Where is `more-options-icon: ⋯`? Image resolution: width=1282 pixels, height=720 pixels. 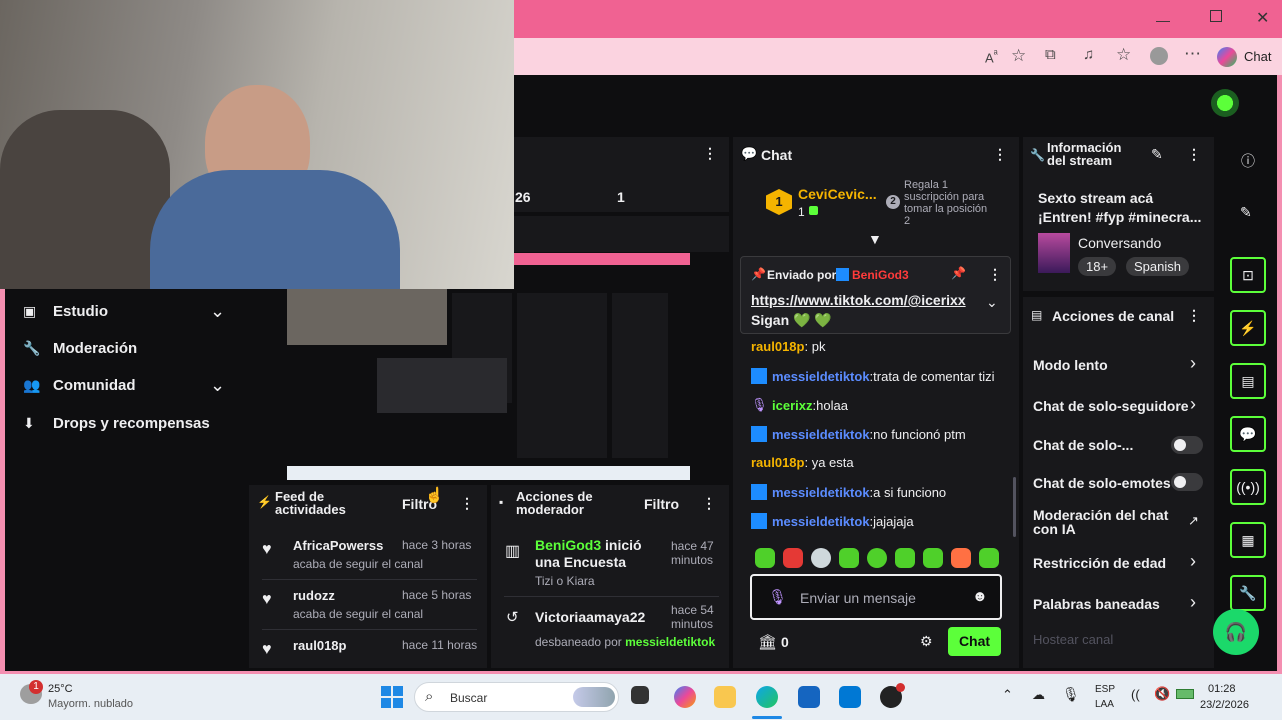
more-options-icon: ⋯ is located at coordinates (1192, 54).